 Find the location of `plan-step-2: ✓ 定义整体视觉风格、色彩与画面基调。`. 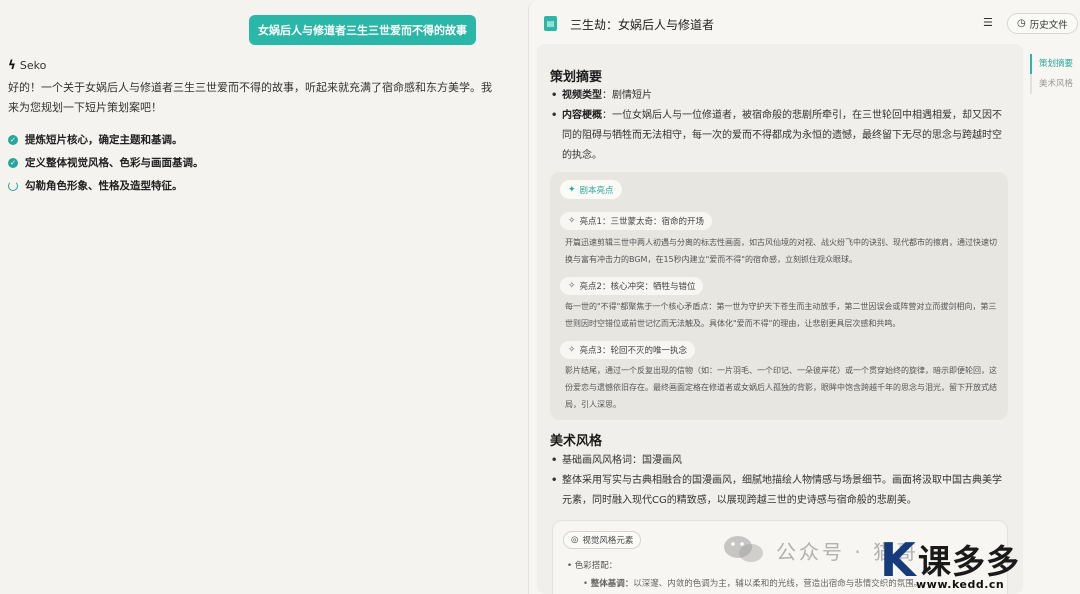

plan-step-2: ✓ 定义整体视觉风格、色彩与画面基调。 is located at coordinates (106, 162).